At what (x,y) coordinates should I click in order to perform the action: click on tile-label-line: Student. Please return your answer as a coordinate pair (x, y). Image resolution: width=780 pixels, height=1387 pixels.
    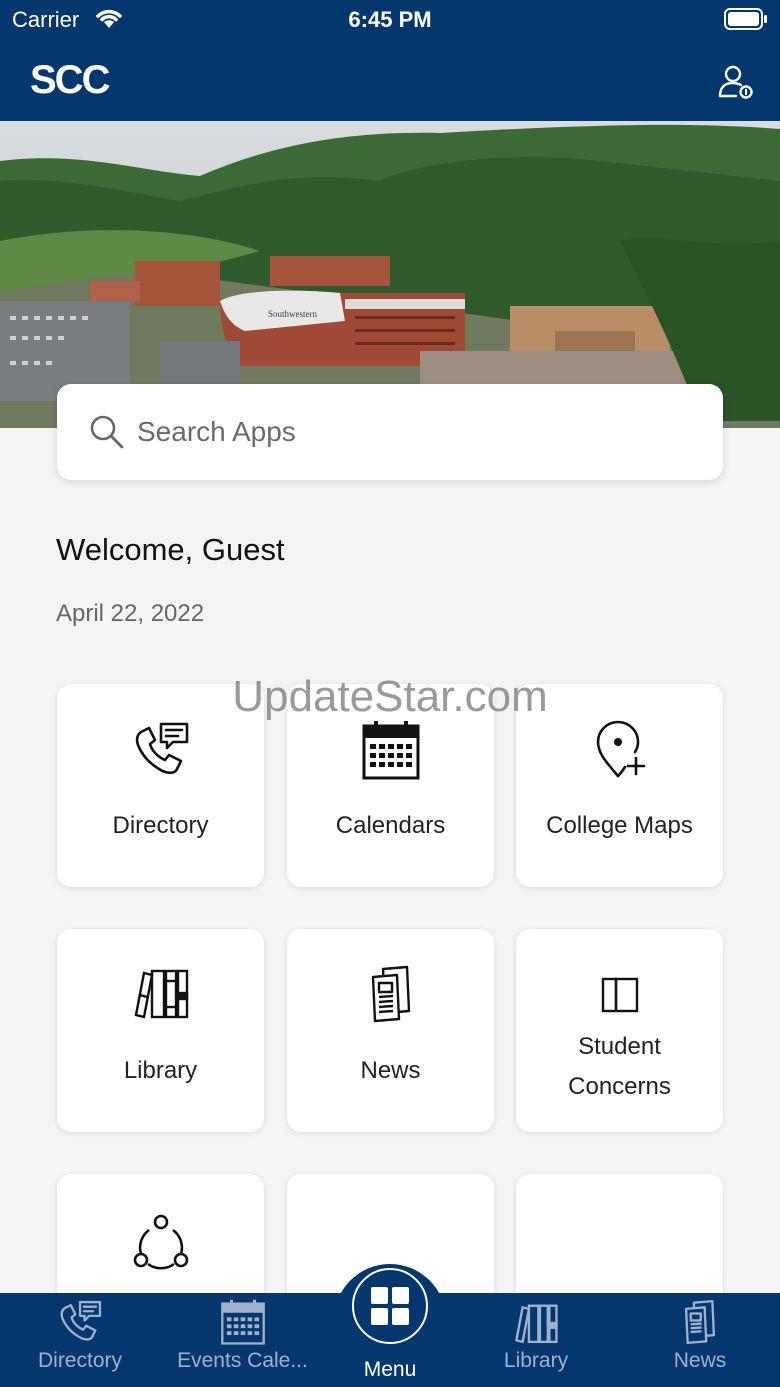
    Looking at the image, I should click on (619, 1046).